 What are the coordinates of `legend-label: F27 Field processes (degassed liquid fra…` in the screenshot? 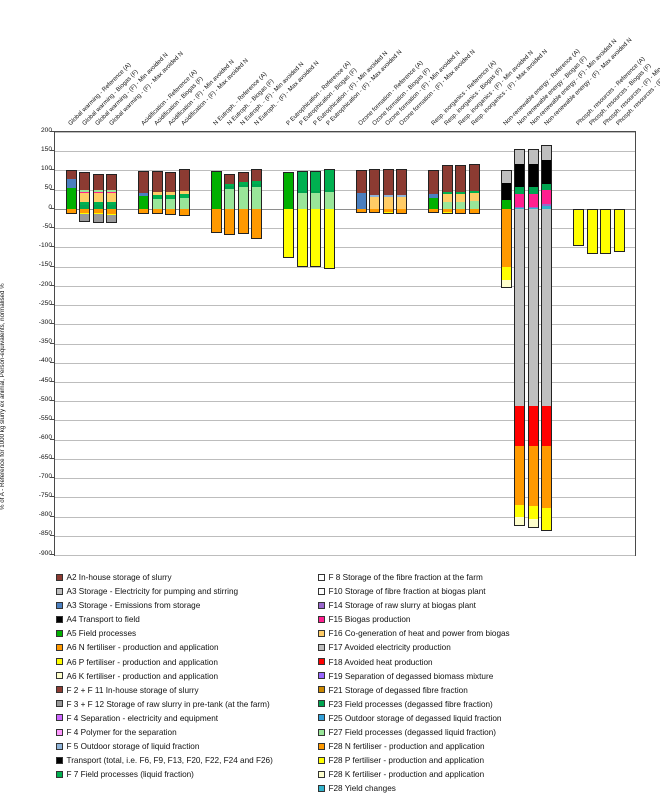 It's located at (412, 733).